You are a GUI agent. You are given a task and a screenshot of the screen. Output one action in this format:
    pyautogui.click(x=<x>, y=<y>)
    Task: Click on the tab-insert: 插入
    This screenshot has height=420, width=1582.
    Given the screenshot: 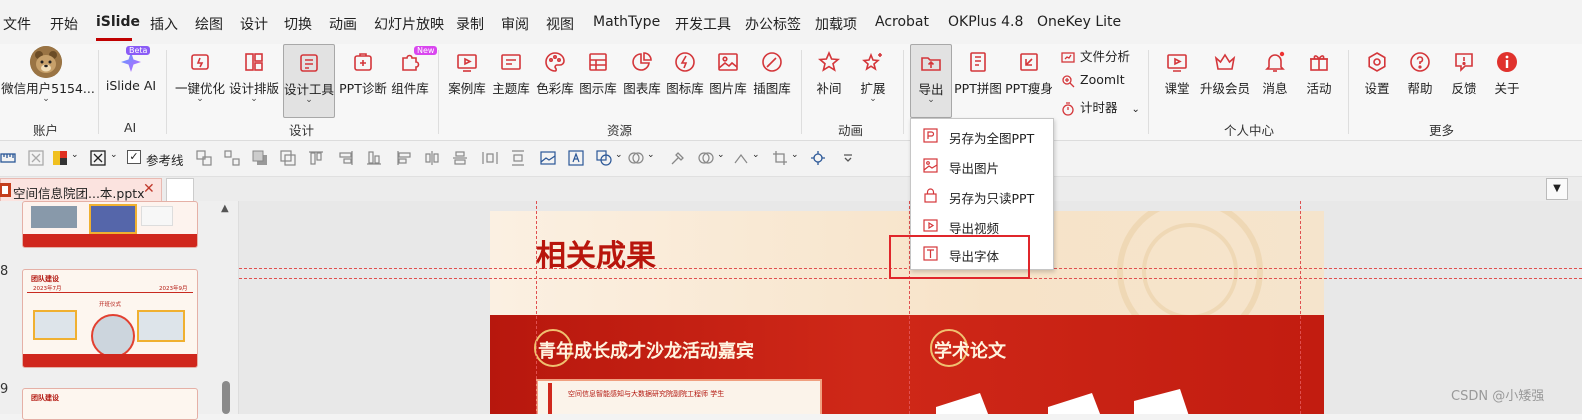 What is the action you would take?
    pyautogui.click(x=164, y=24)
    